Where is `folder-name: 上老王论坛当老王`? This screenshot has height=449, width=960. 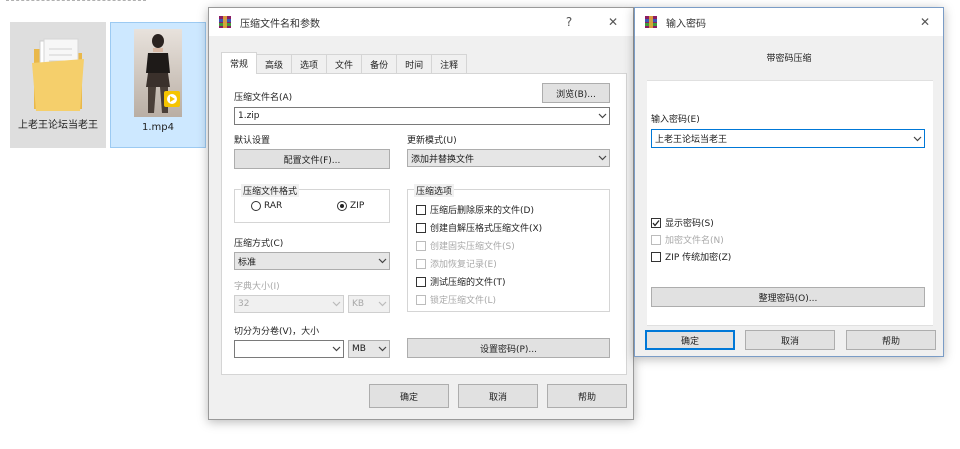 folder-name: 上老王论坛当老王 is located at coordinates (58, 125).